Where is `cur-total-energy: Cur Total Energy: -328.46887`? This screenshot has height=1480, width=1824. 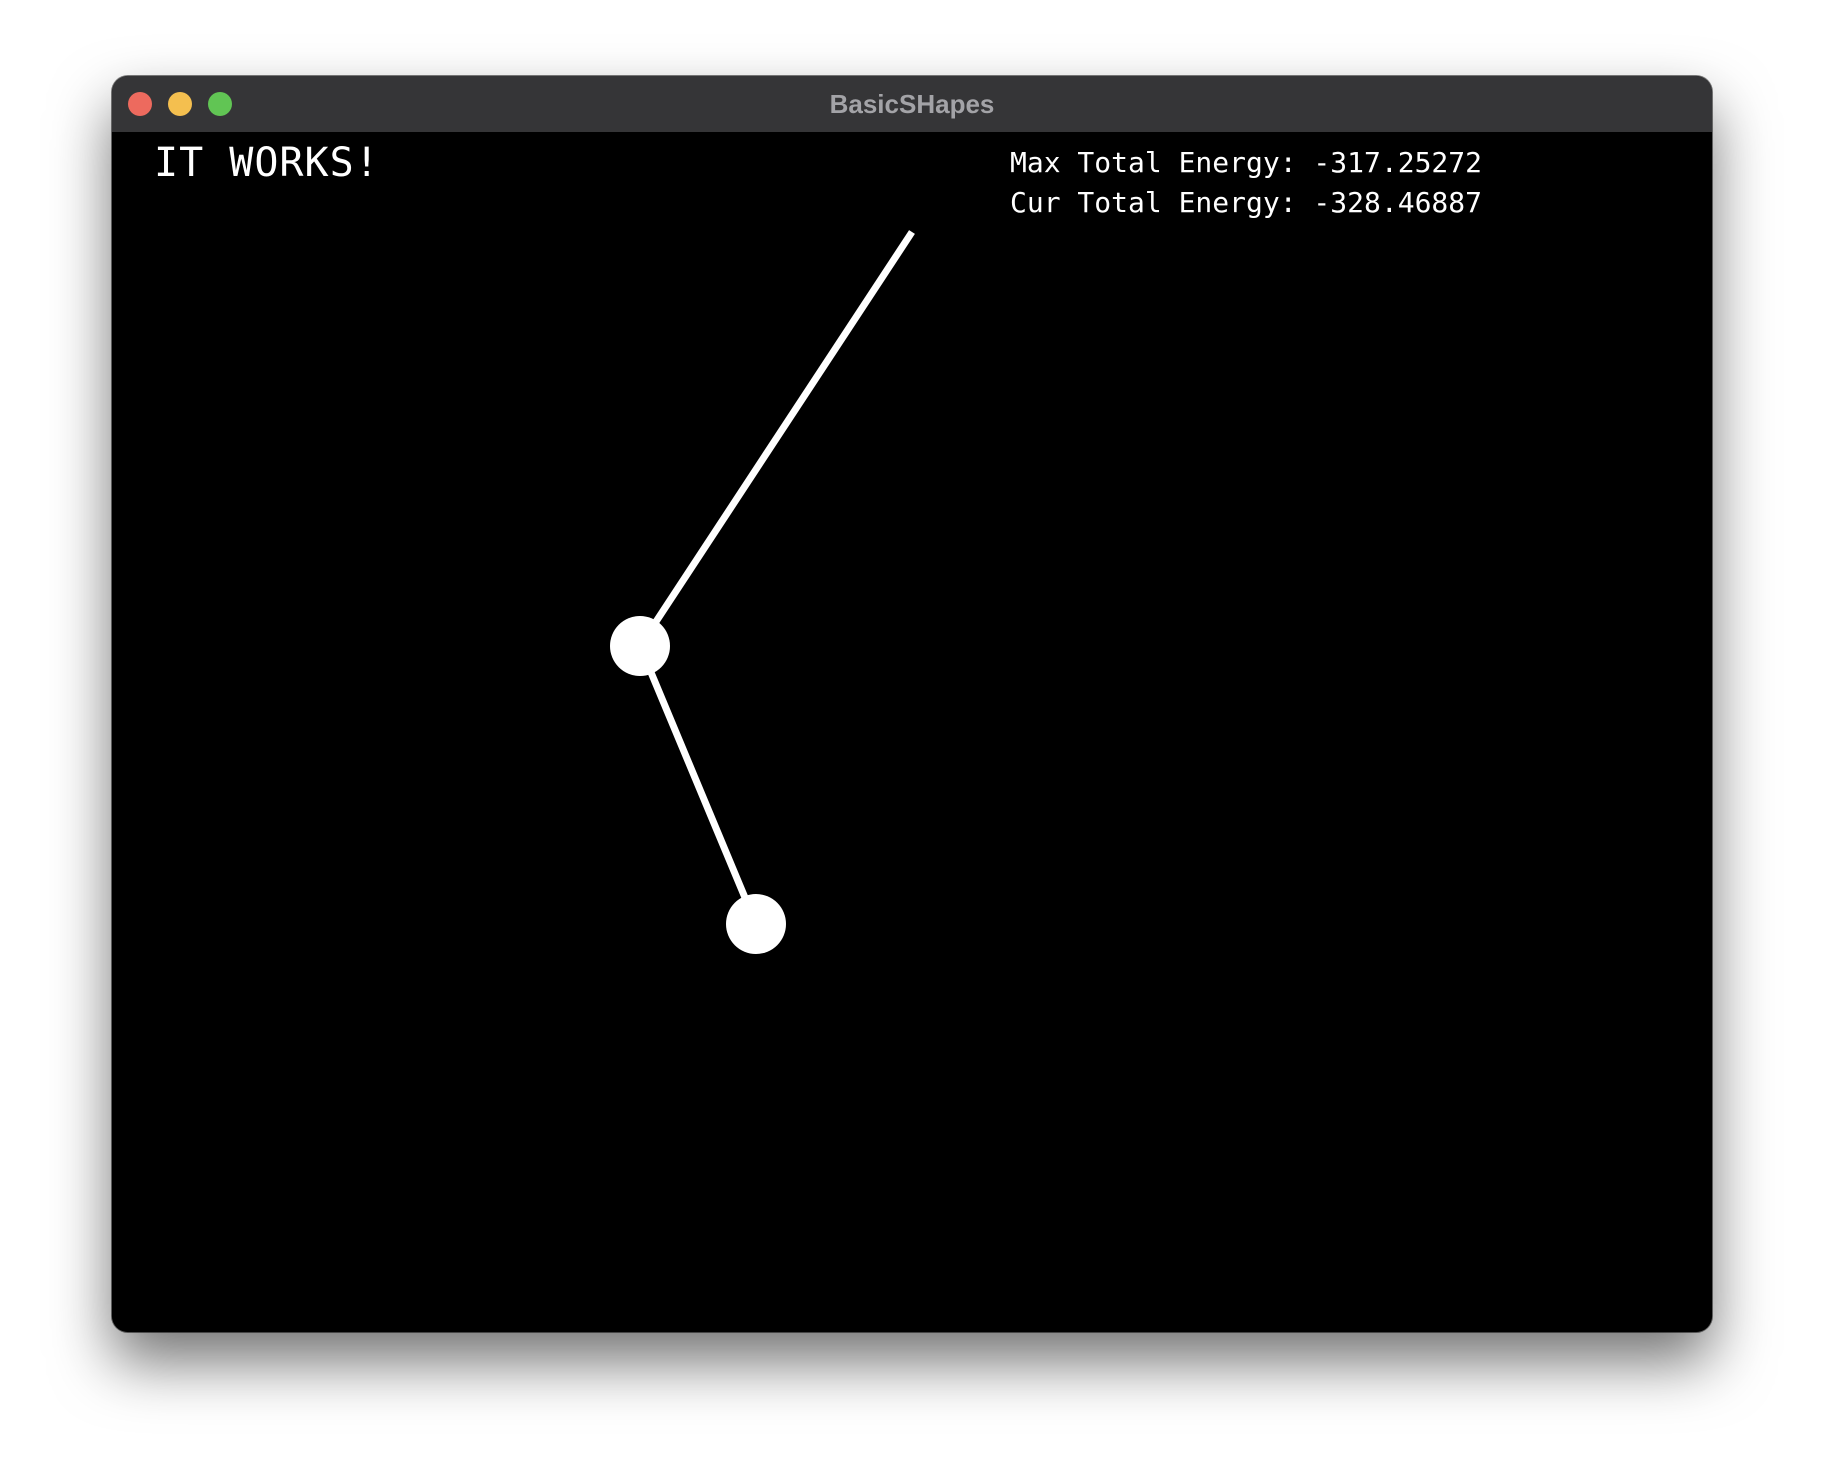
cur-total-energy: Cur Total Energy: -328.46887 is located at coordinates (1246, 202).